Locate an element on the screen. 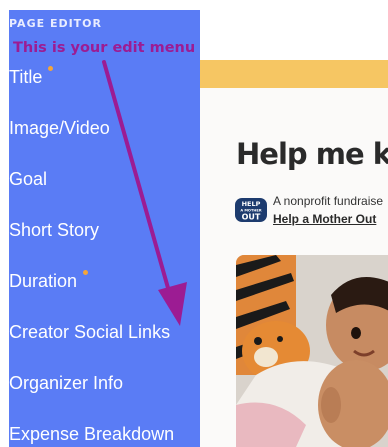 This screenshot has height=447, width=388. header-banner is located at coordinates (294, 74).